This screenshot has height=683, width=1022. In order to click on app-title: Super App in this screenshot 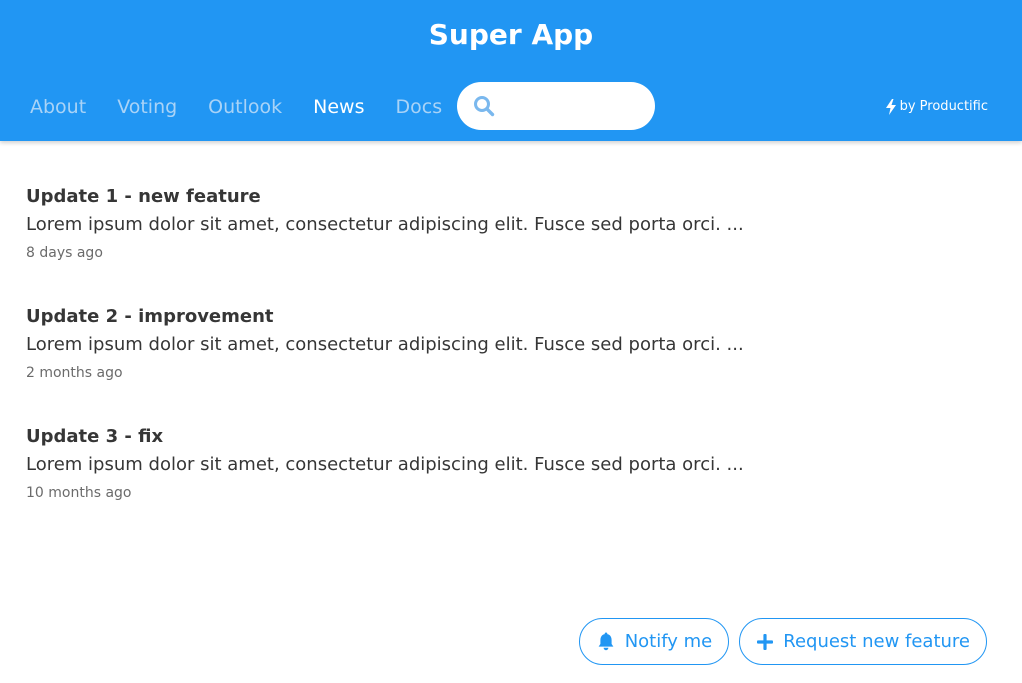, I will do `click(511, 34)`.